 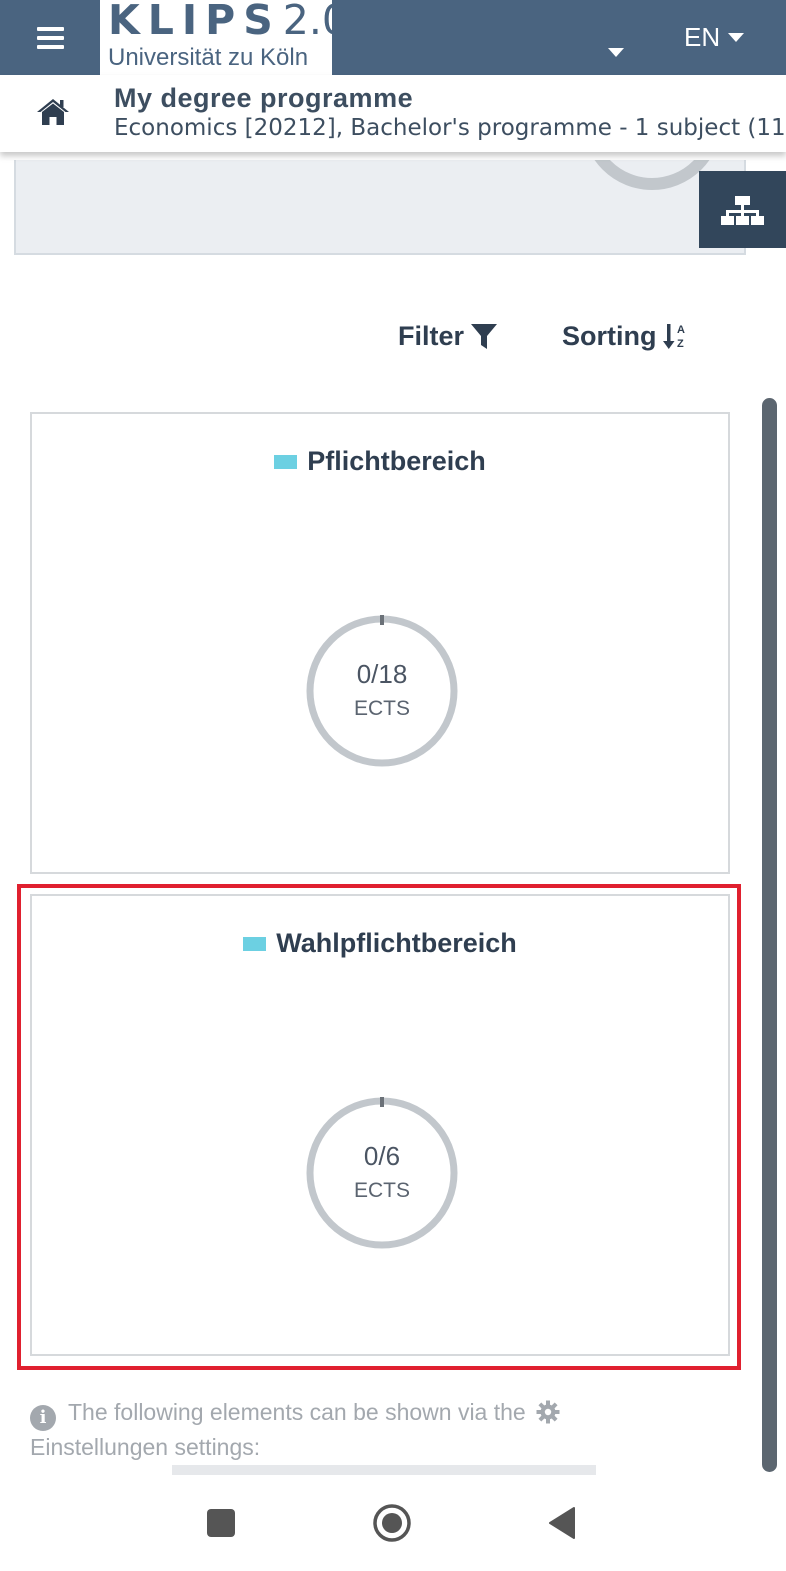 I want to click on area-title: Wahlpflichtbereich, so click(x=396, y=943).